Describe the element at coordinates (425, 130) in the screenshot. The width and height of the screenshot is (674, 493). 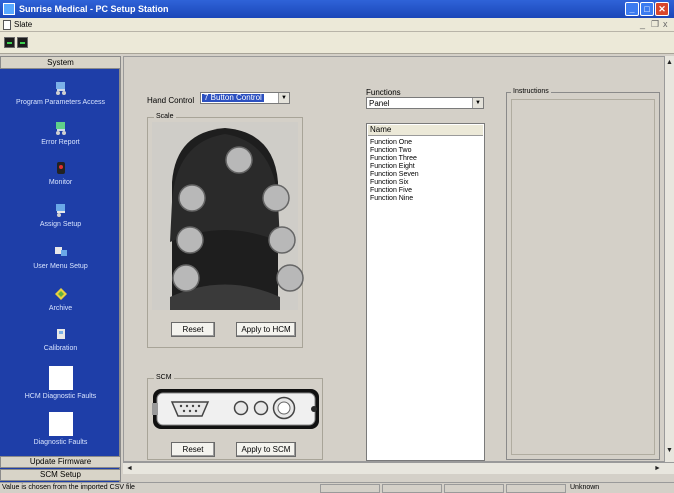
I see `functions-list-header: Name` at that location.